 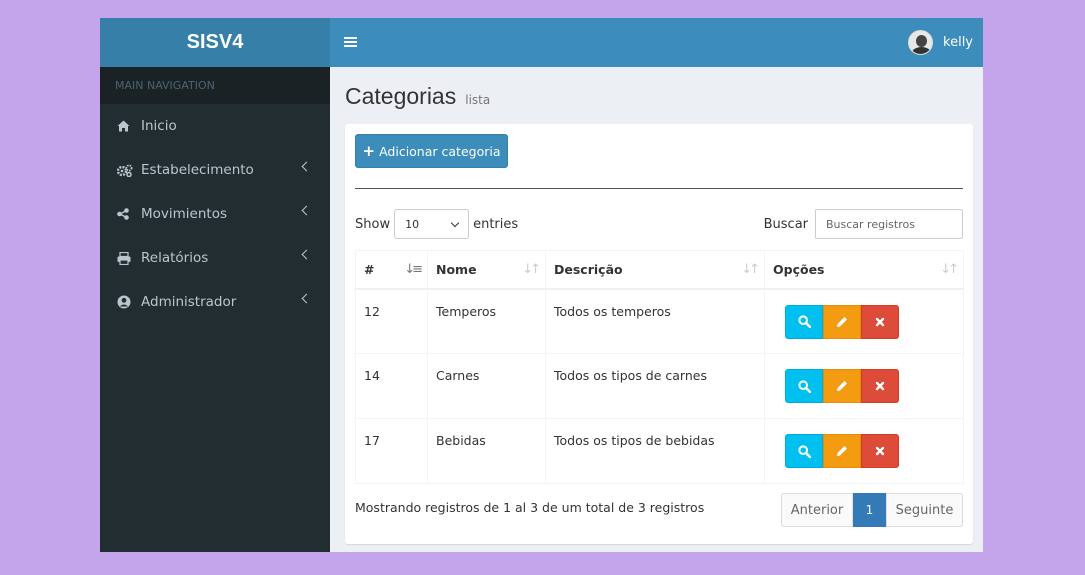 I want to click on column-header-label: #, so click(x=369, y=269).